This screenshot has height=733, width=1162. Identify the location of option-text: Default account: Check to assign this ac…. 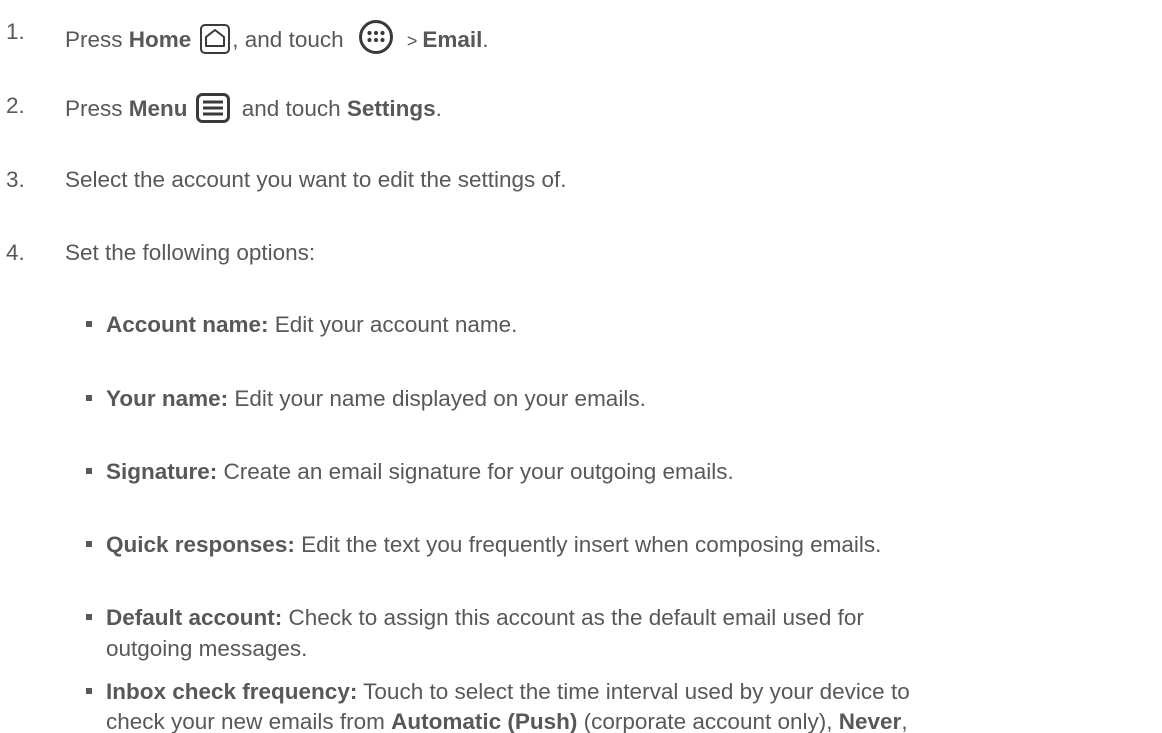
(485, 617).